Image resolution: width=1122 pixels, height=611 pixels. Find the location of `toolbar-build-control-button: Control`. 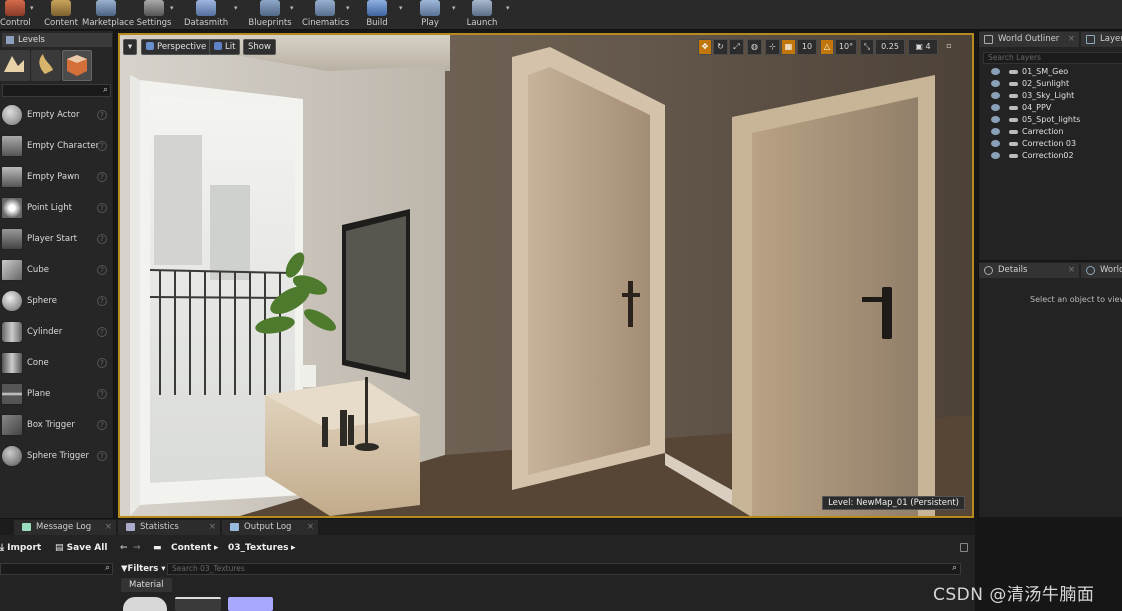

toolbar-build-control-button: Control is located at coordinates (15, 15).